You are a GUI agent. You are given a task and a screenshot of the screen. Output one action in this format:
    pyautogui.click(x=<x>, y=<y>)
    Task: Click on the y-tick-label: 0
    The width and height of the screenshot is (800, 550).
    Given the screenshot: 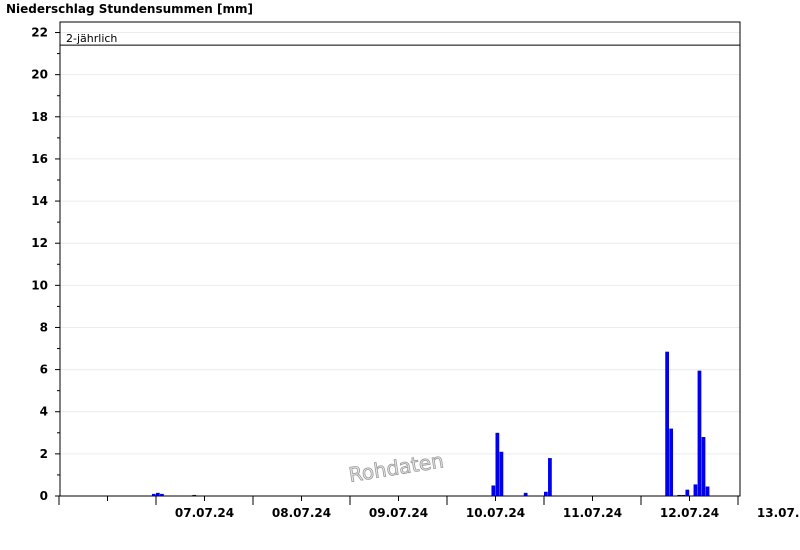 What is the action you would take?
    pyautogui.click(x=44, y=496)
    